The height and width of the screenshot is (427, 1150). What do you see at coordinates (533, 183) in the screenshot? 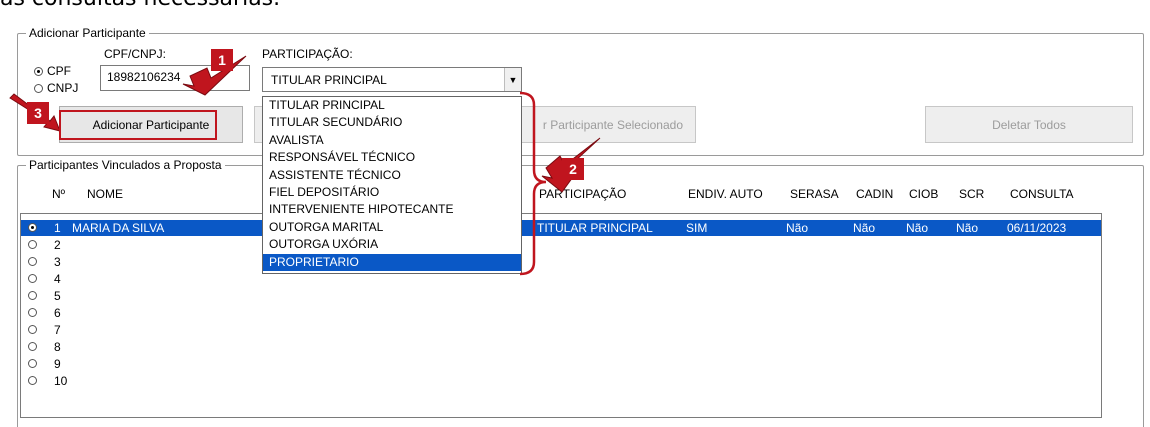
I see `annotation-bracket` at bounding box center [533, 183].